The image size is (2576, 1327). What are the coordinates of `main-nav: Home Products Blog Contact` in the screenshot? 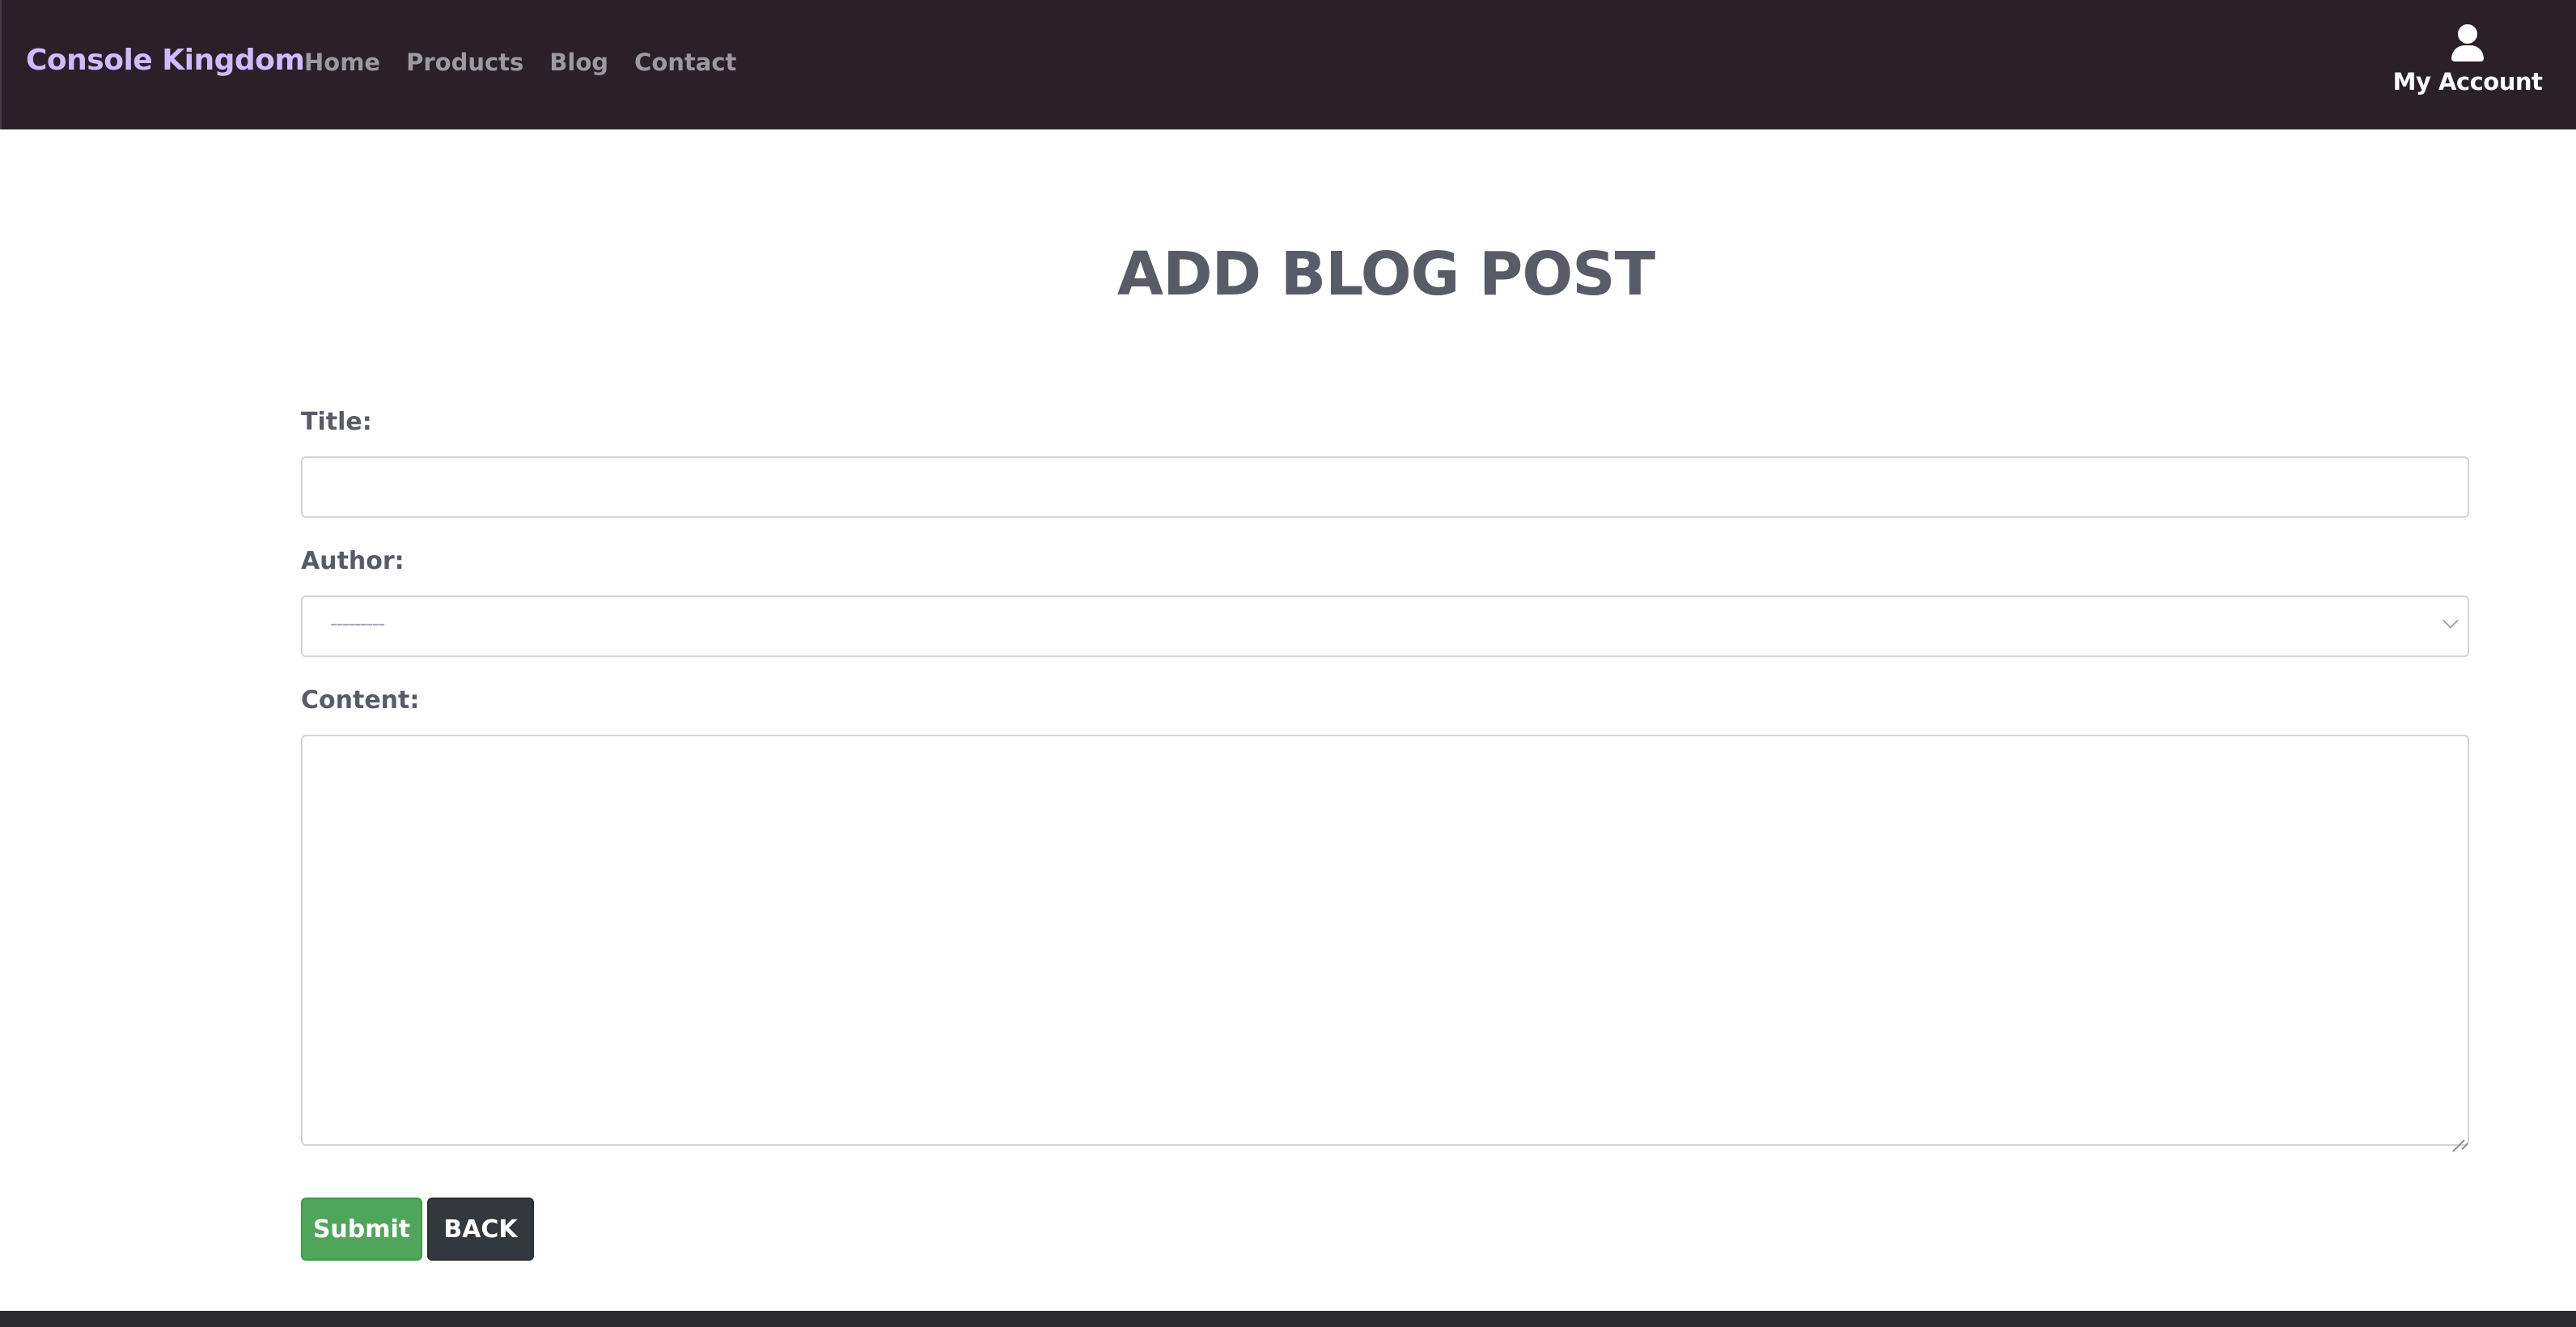 It's located at (533, 63).